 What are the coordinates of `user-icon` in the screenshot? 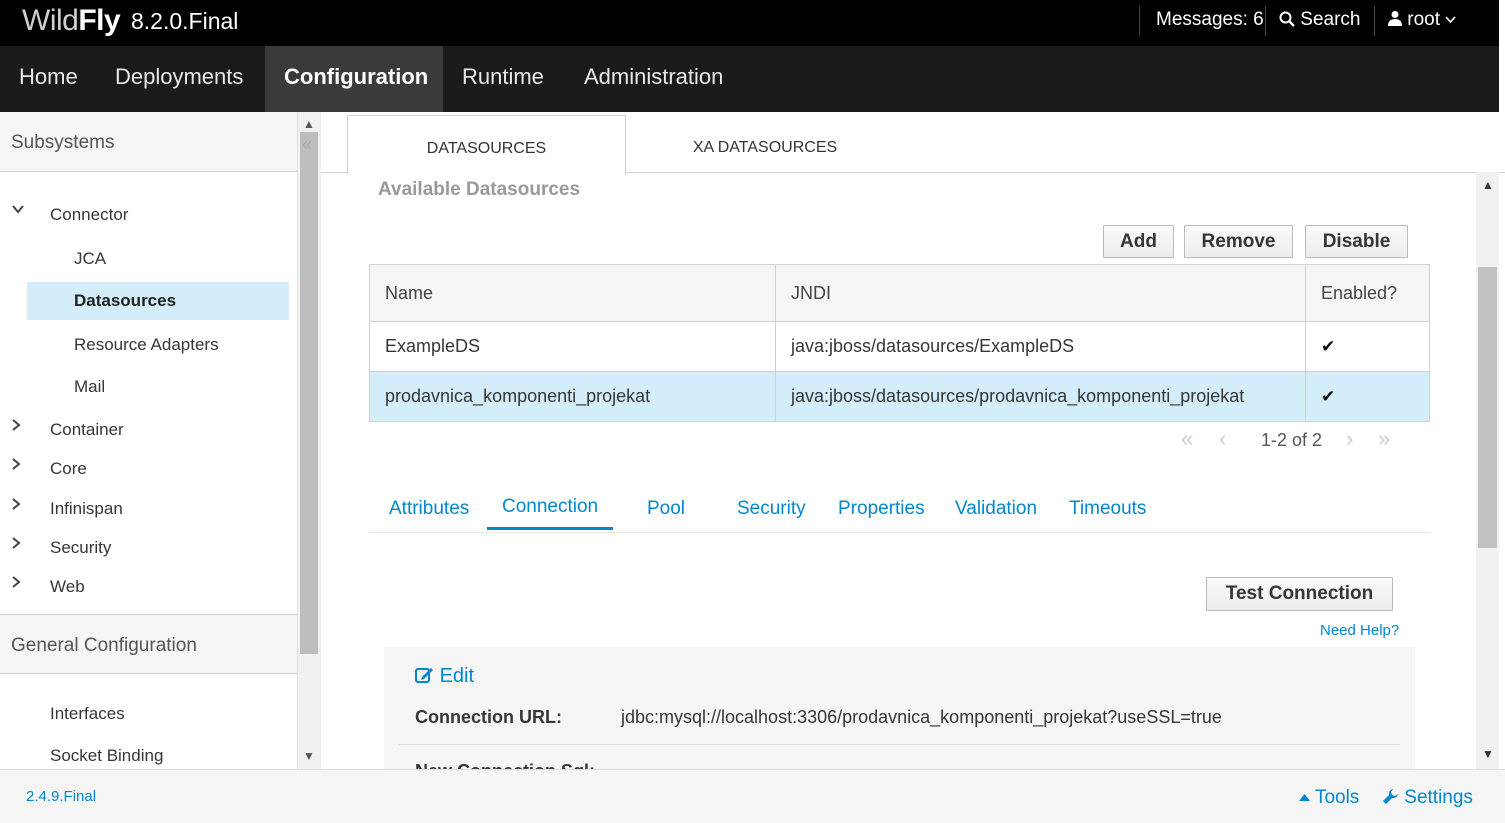 It's located at (1395, 18).